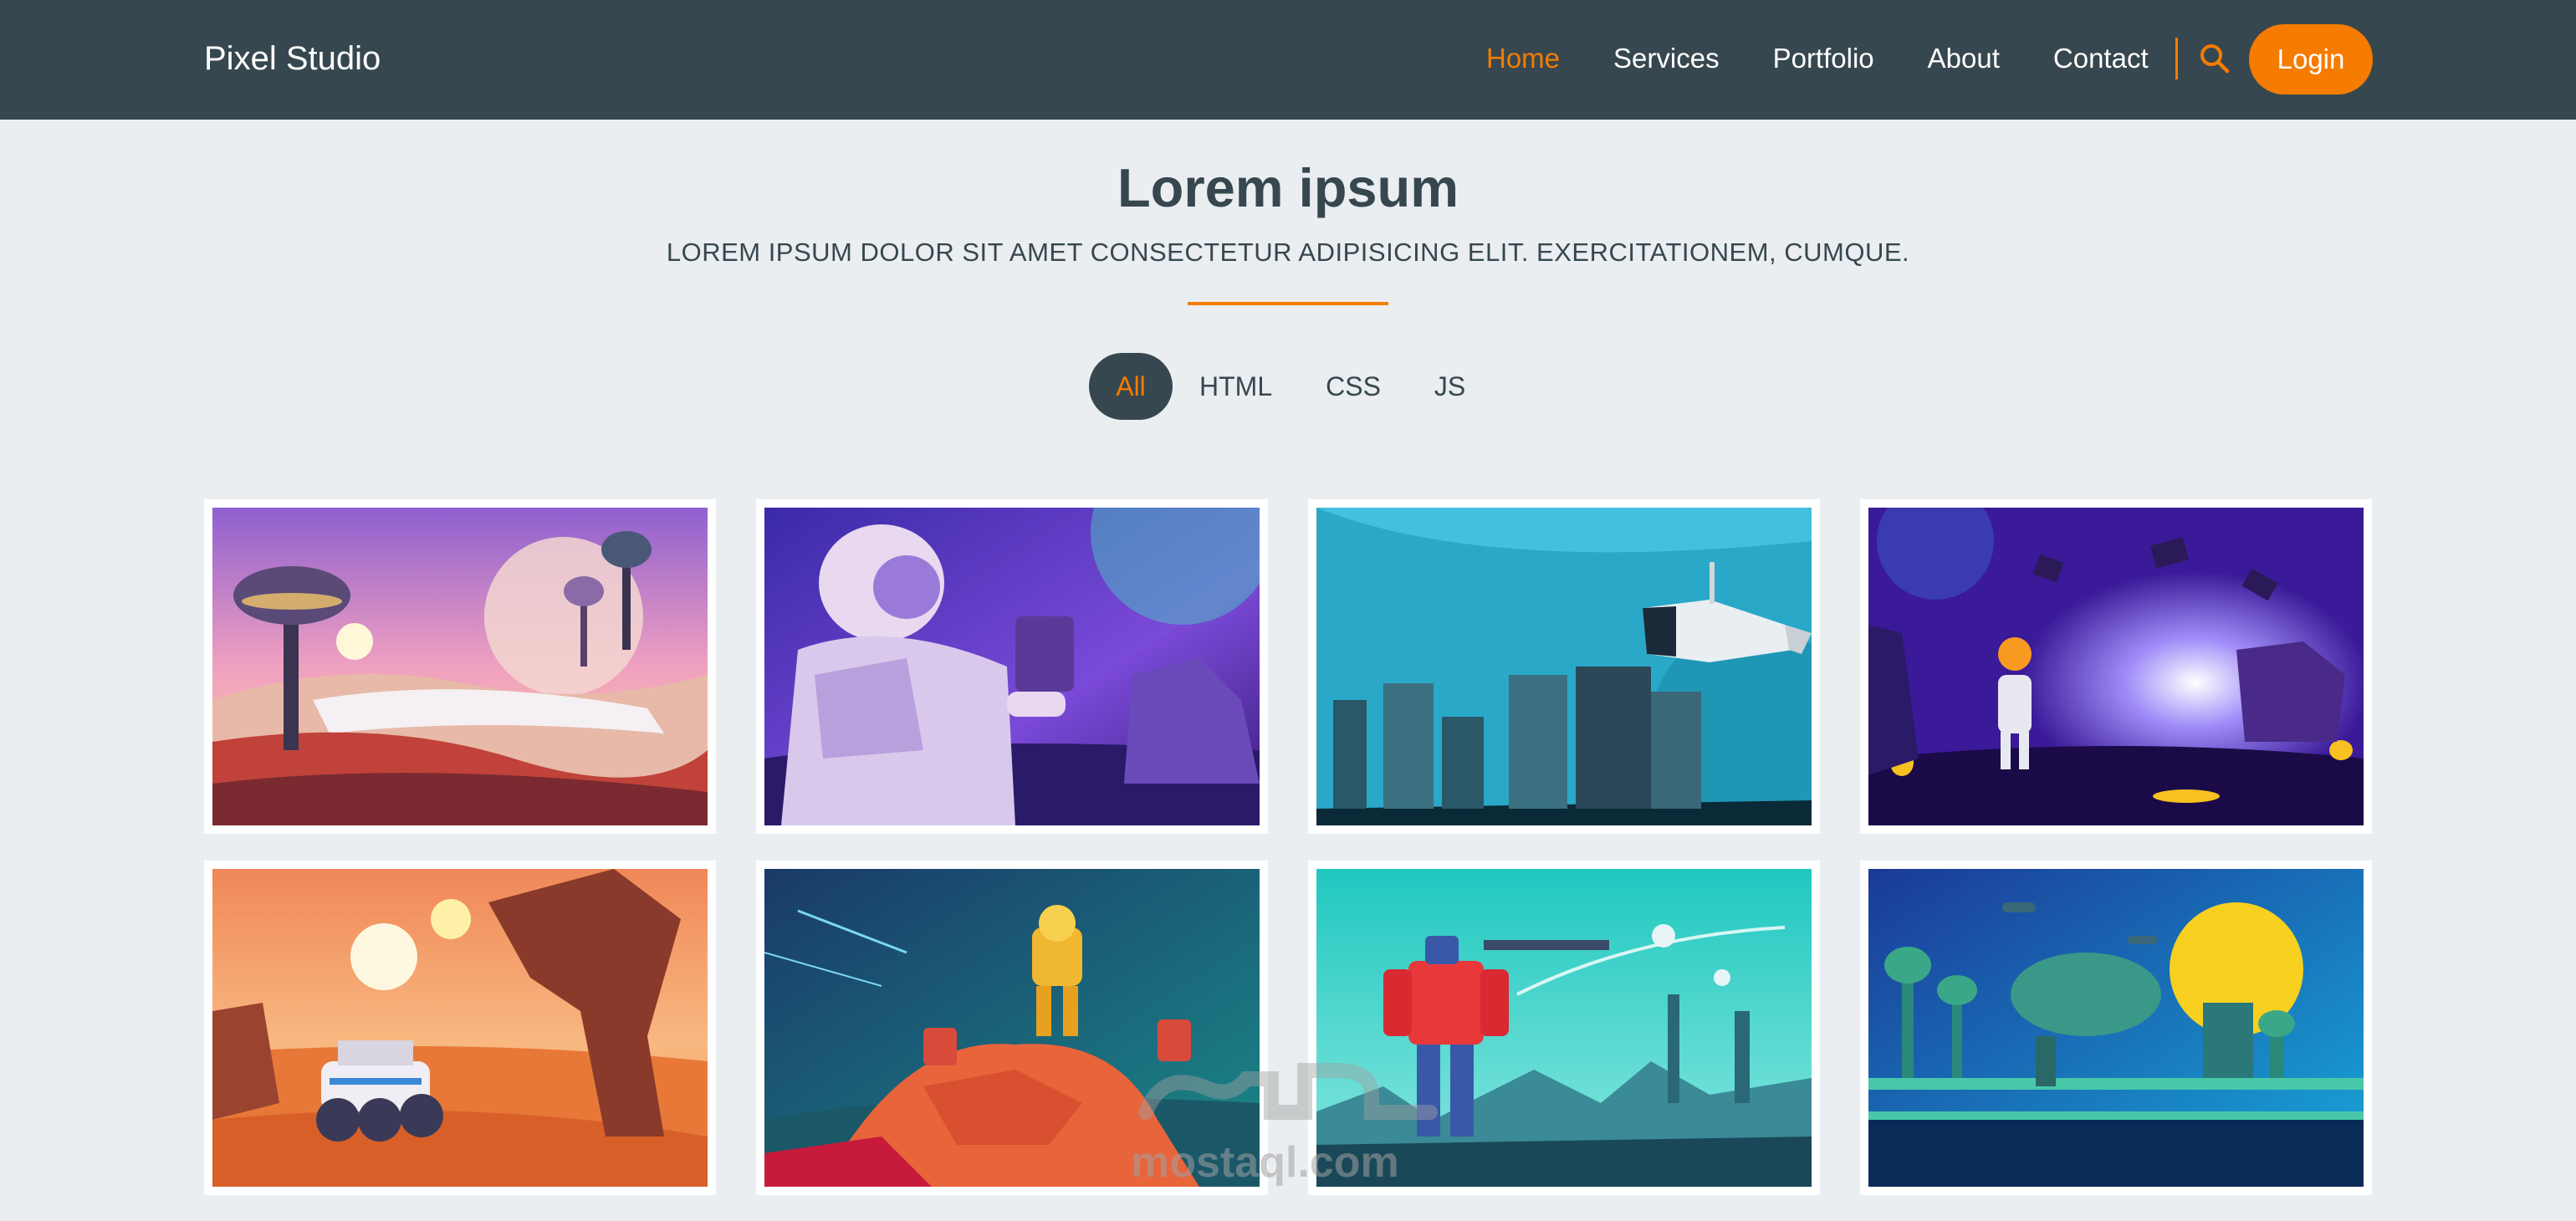 This screenshot has width=2576, height=1221. What do you see at coordinates (1875, 58) in the screenshot?
I see `main-nav: Home Services Portfolio About Contact` at bounding box center [1875, 58].